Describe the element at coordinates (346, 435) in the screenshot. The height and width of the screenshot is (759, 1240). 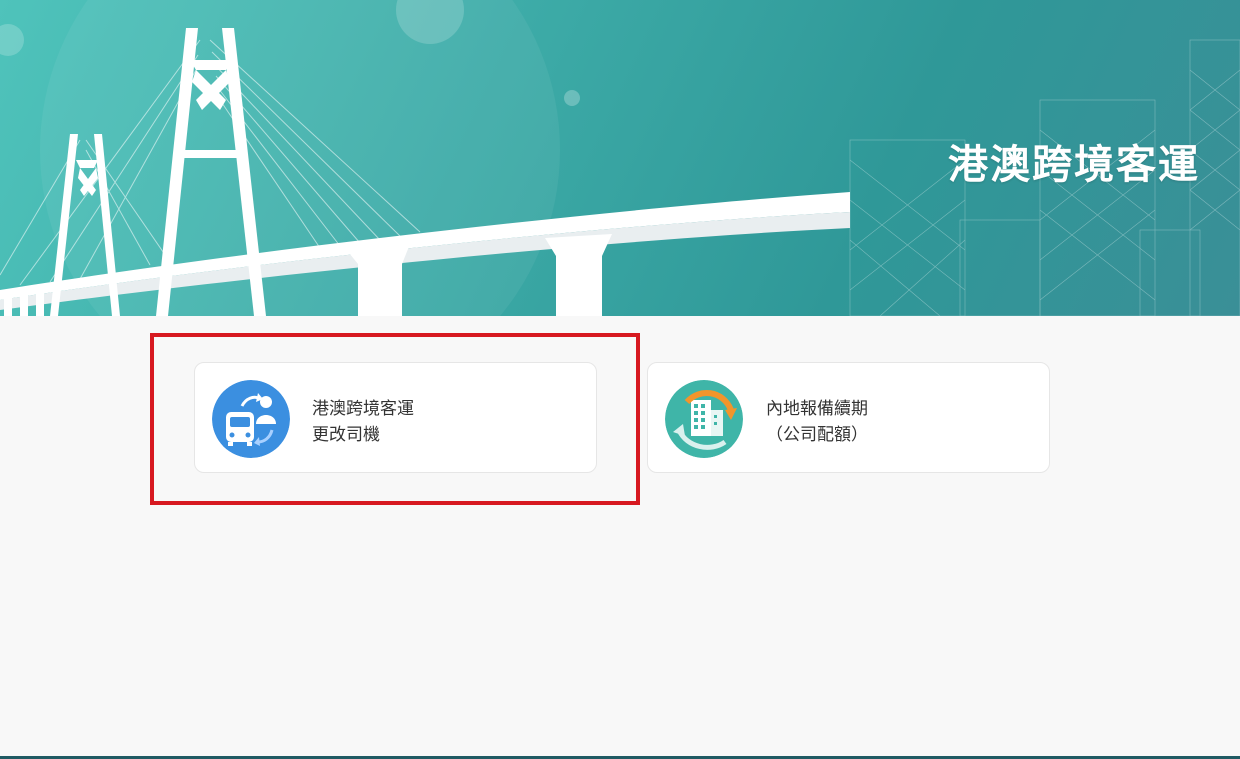
I see `service-subtitle: 更改司機` at that location.